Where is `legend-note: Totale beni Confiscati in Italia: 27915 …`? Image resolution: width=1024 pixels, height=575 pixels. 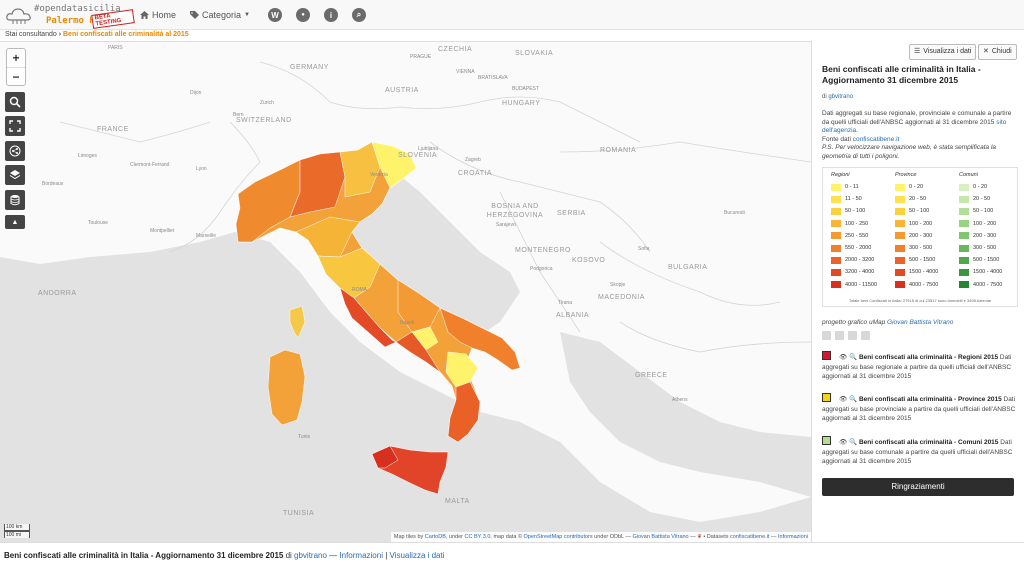
legend-note: Totale beni Confiscati in Italia: 27915 … is located at coordinates (920, 300).